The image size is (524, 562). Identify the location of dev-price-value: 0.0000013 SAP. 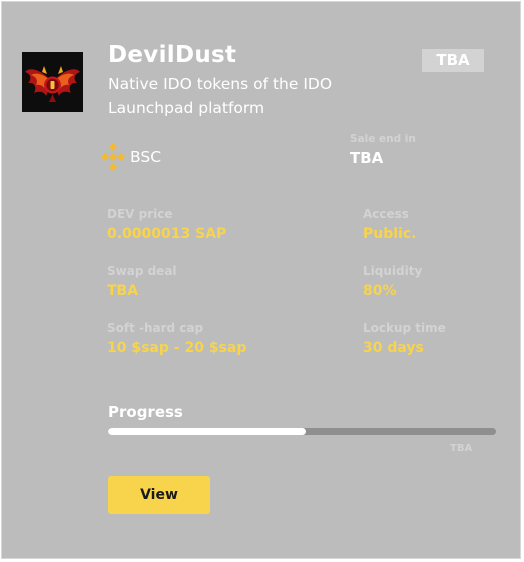
(167, 234).